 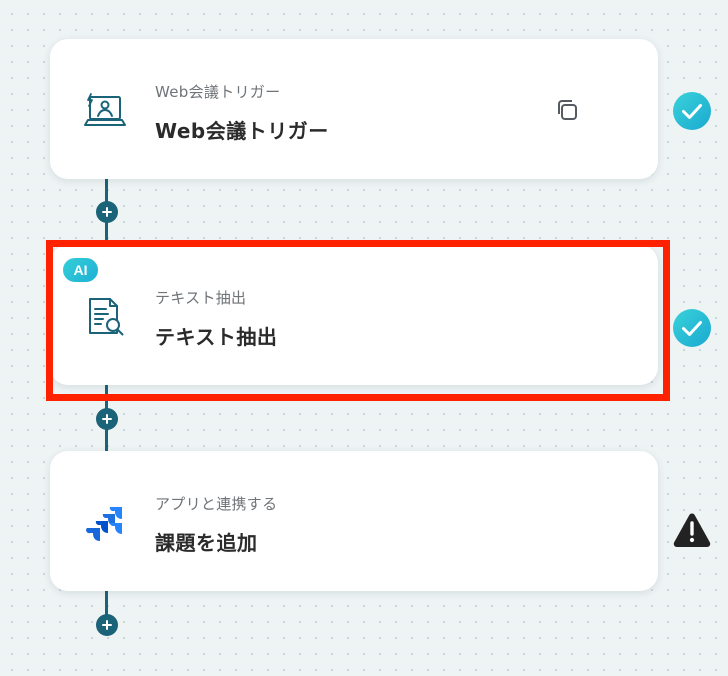 I want to click on warning-icon, so click(x=692, y=530).